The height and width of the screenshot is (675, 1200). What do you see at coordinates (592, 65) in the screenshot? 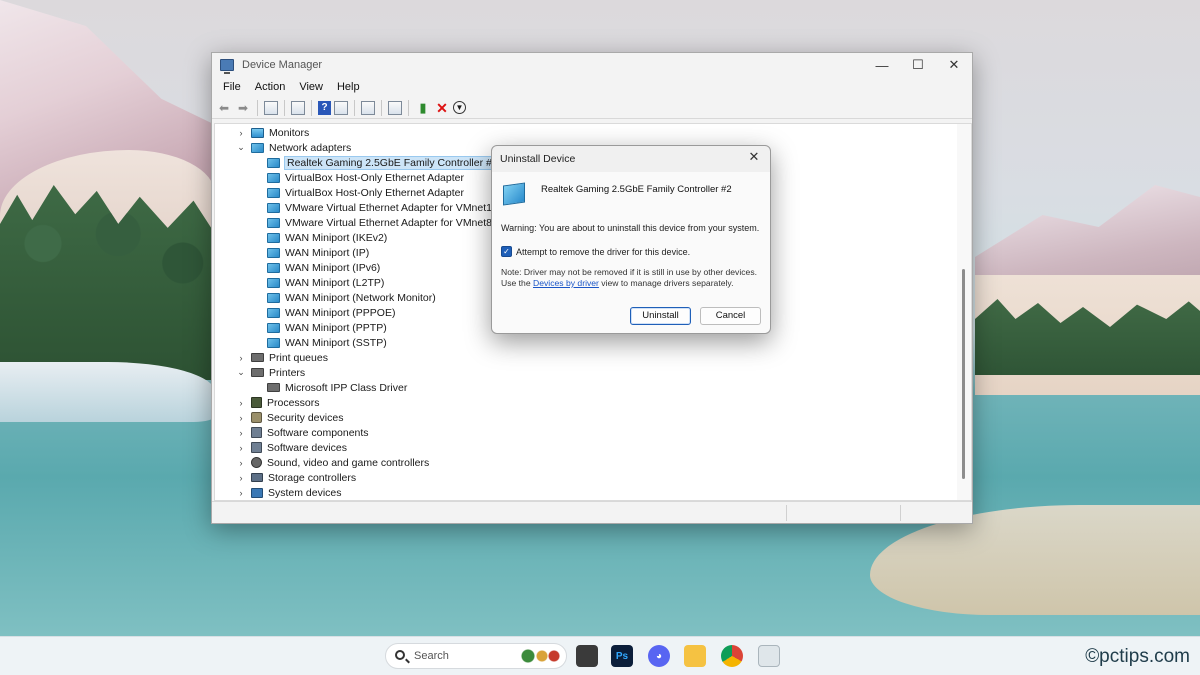
I see `title-bar: Device Manager — ☐ ✕` at bounding box center [592, 65].